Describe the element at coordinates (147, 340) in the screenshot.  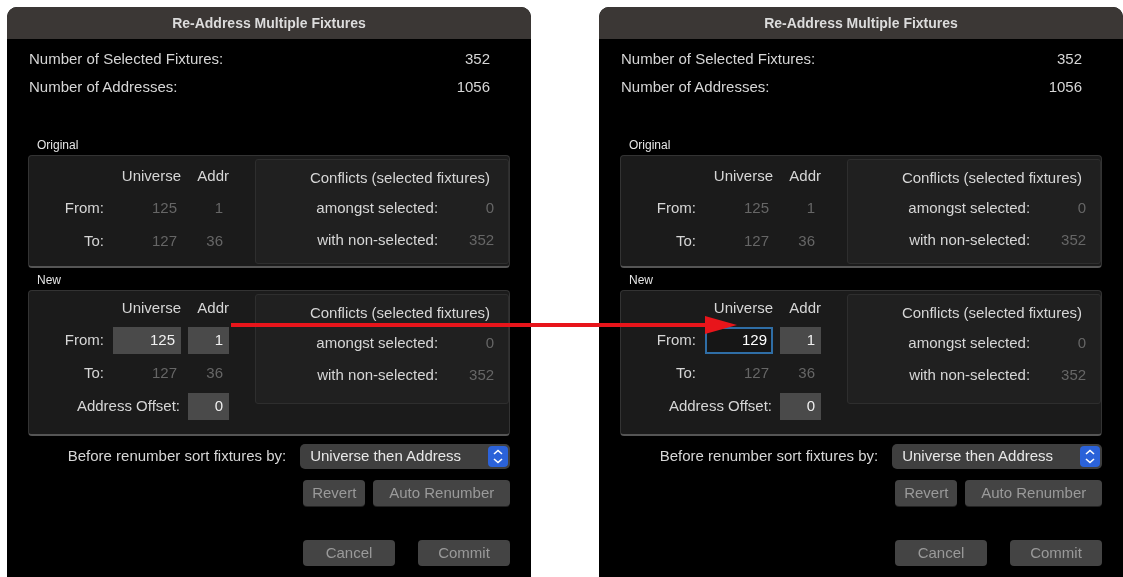
I see `number-field: 125` at that location.